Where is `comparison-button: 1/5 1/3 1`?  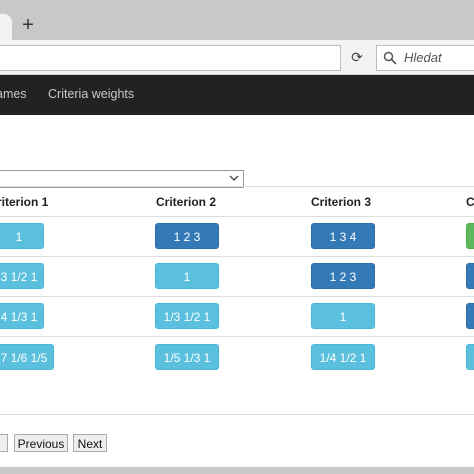 comparison-button: 1/5 1/3 1 is located at coordinates (187, 357).